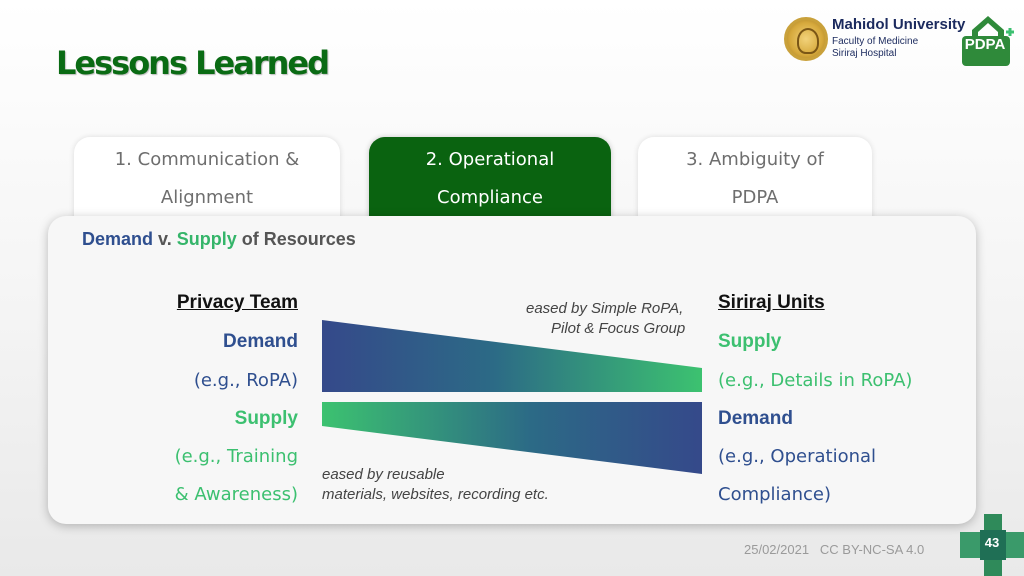  I want to click on tab-label-line1: 3. Ambiguity of, so click(755, 159).